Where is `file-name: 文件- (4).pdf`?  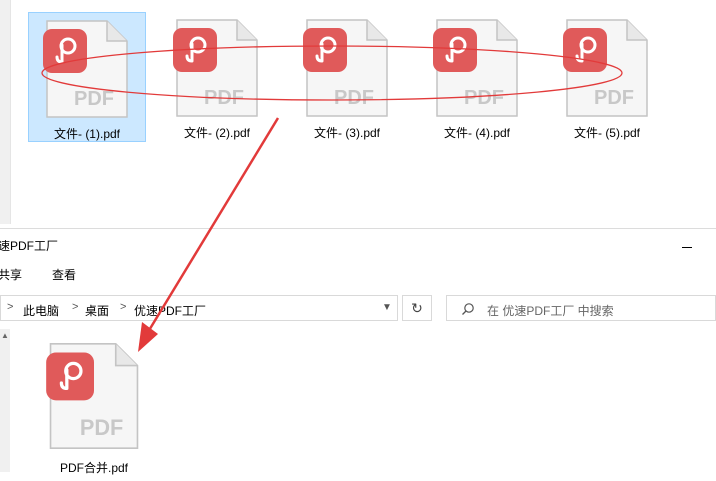 file-name: 文件- (4).pdf is located at coordinates (476, 133).